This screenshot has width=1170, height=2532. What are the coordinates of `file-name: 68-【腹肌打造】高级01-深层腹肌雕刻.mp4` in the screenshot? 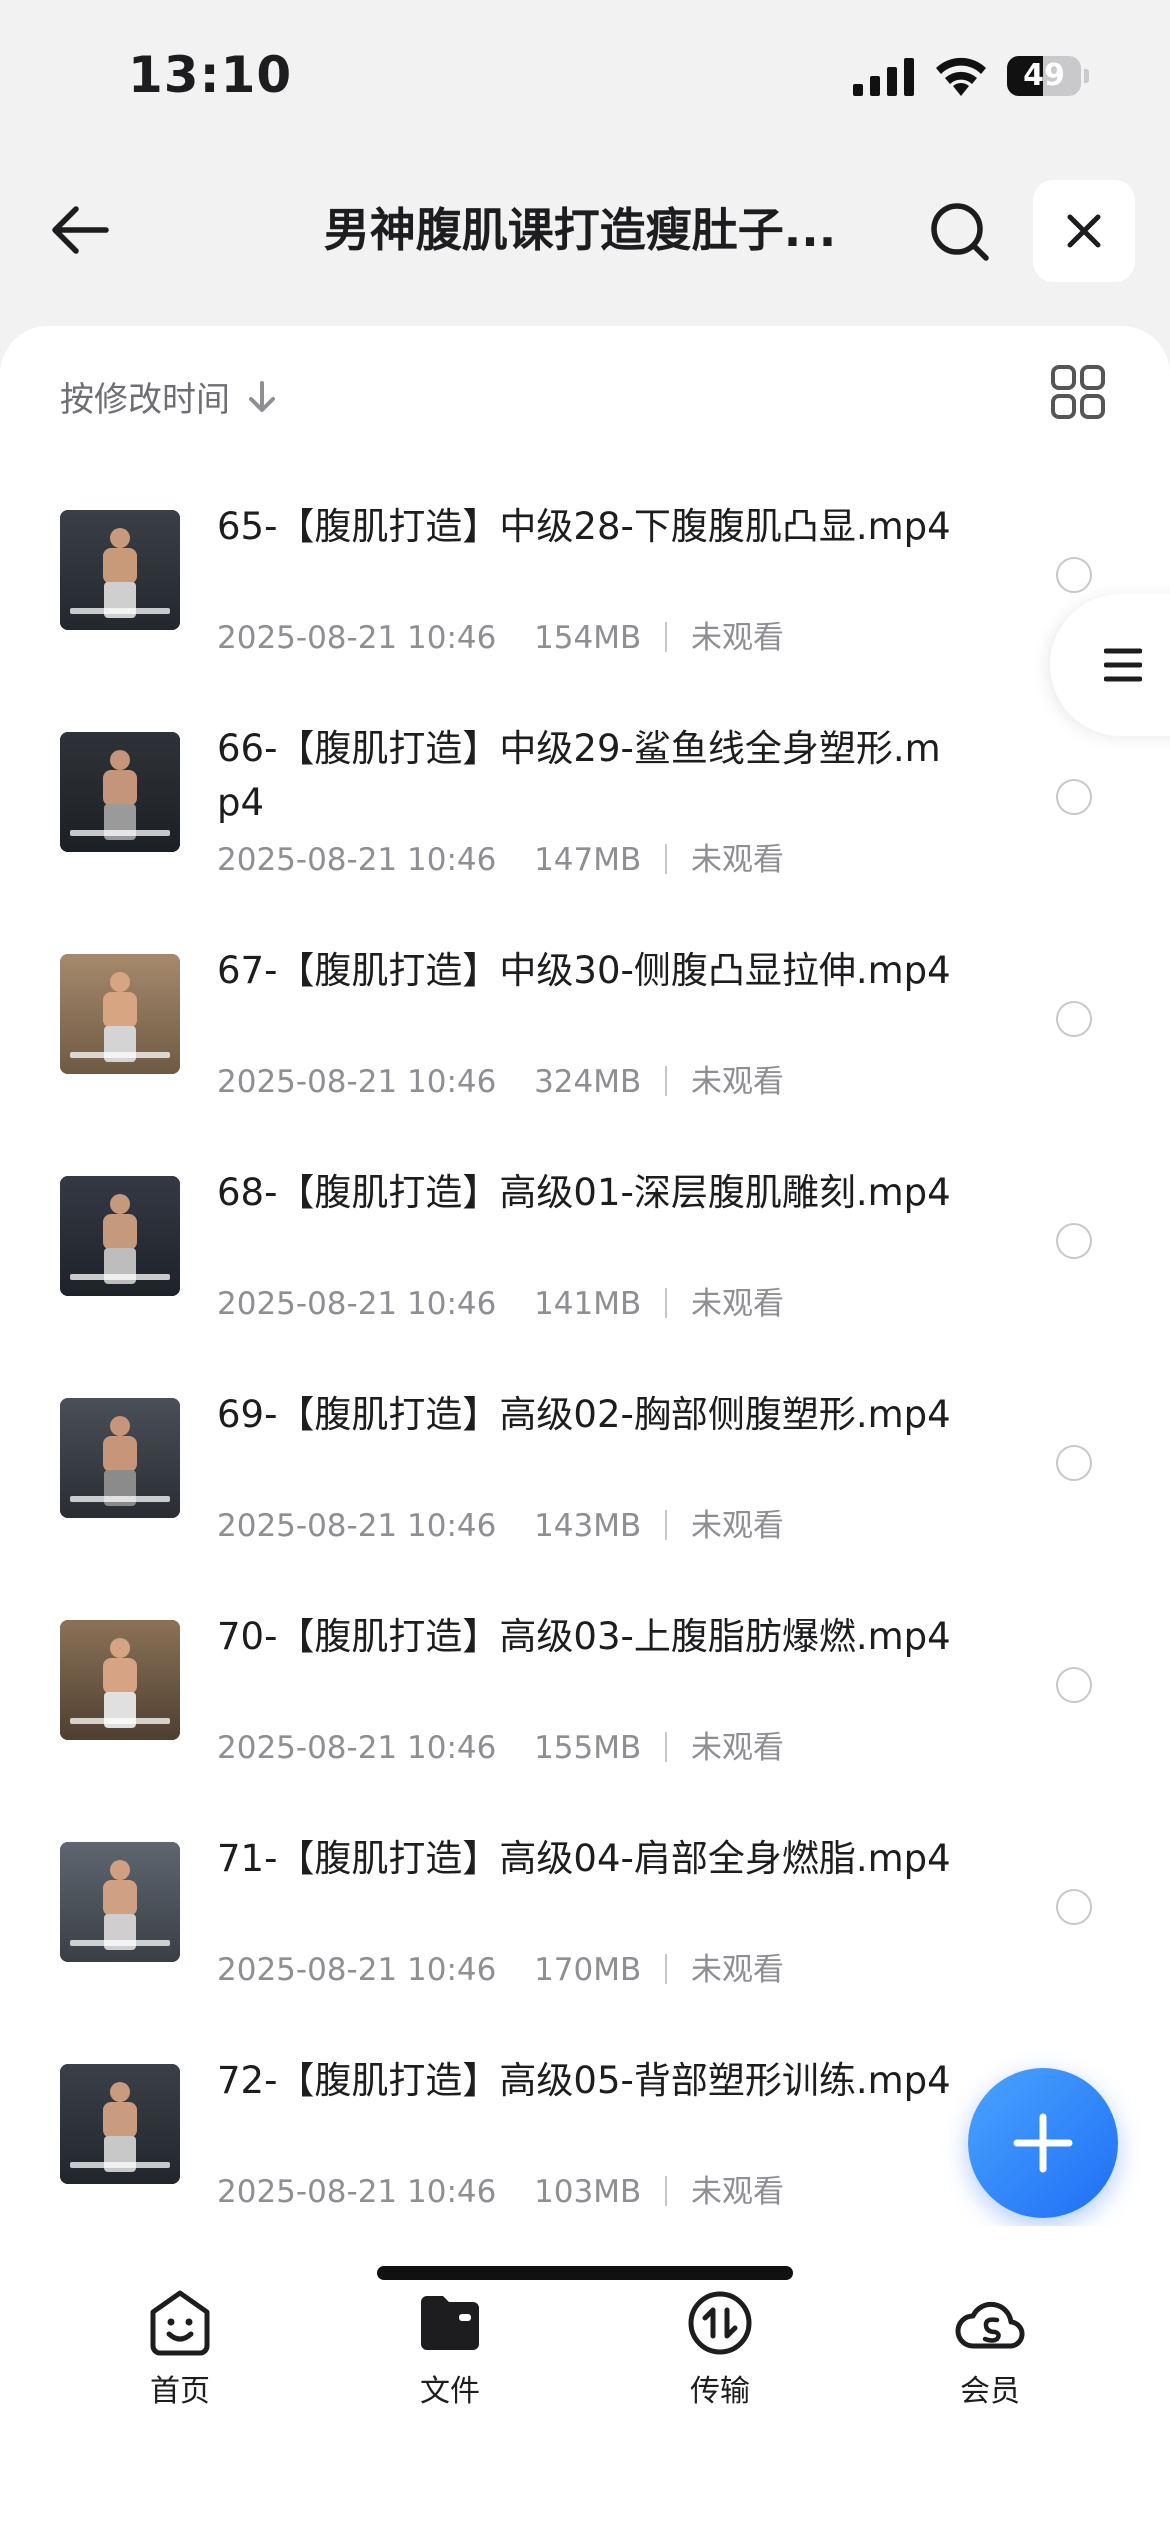 It's located at (584, 1192).